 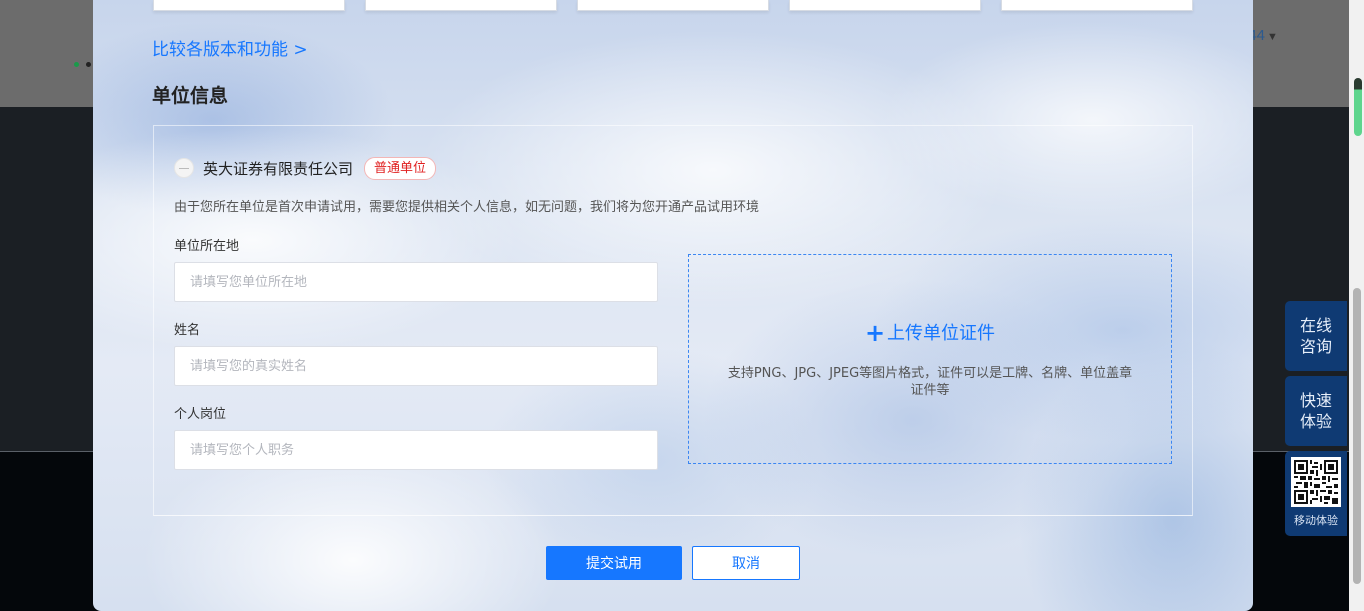 I want to click on qr-code-icon, so click(x=1316, y=482).